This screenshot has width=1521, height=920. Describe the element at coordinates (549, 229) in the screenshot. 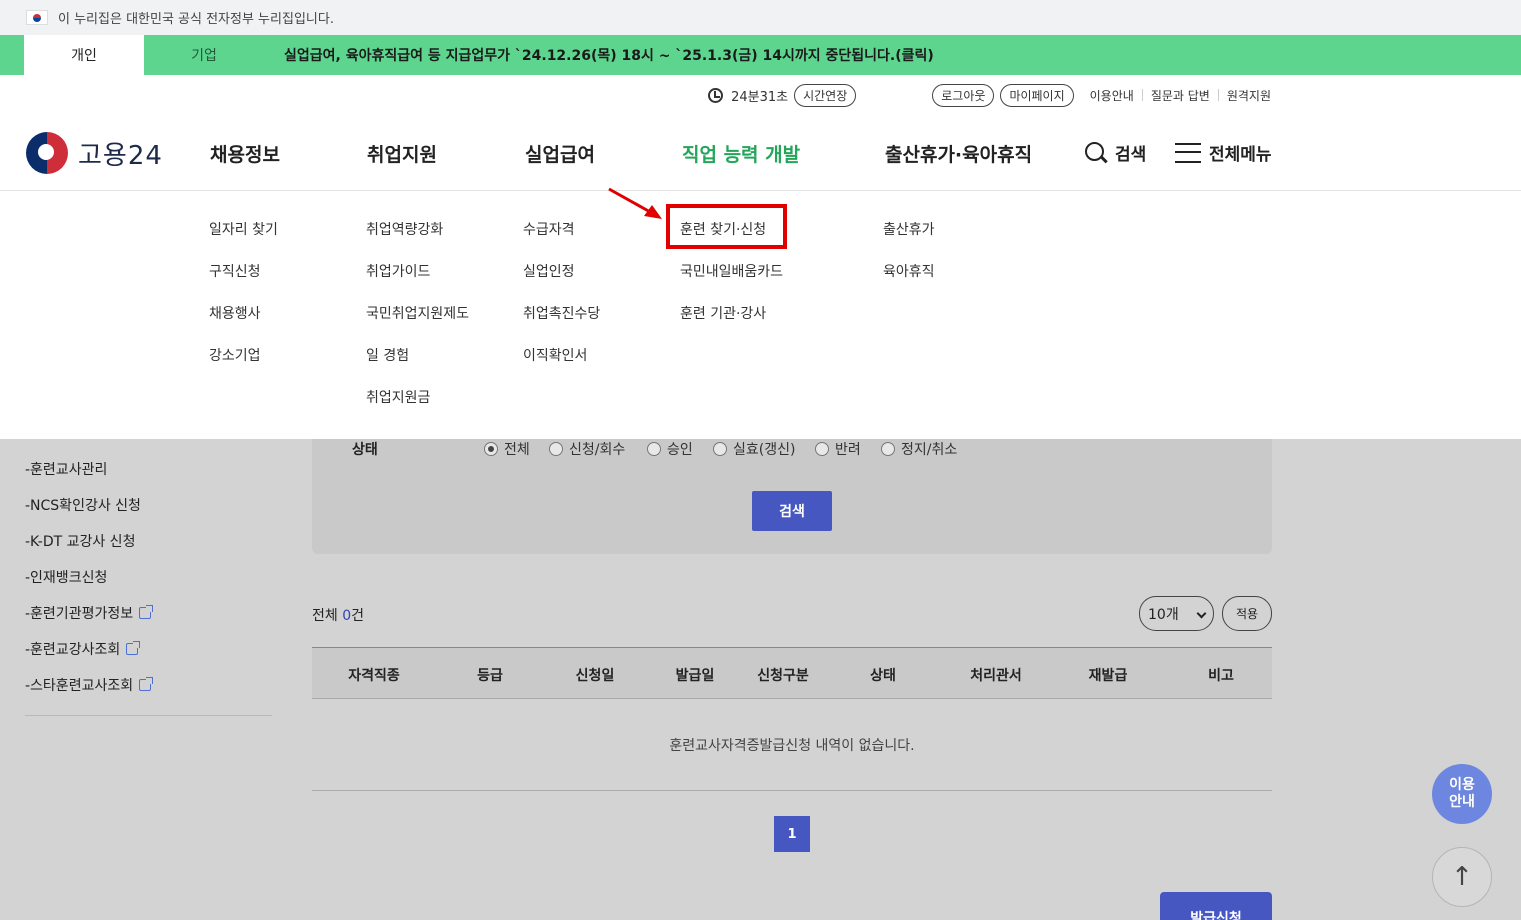

I see `menu-item: 수급자격` at that location.